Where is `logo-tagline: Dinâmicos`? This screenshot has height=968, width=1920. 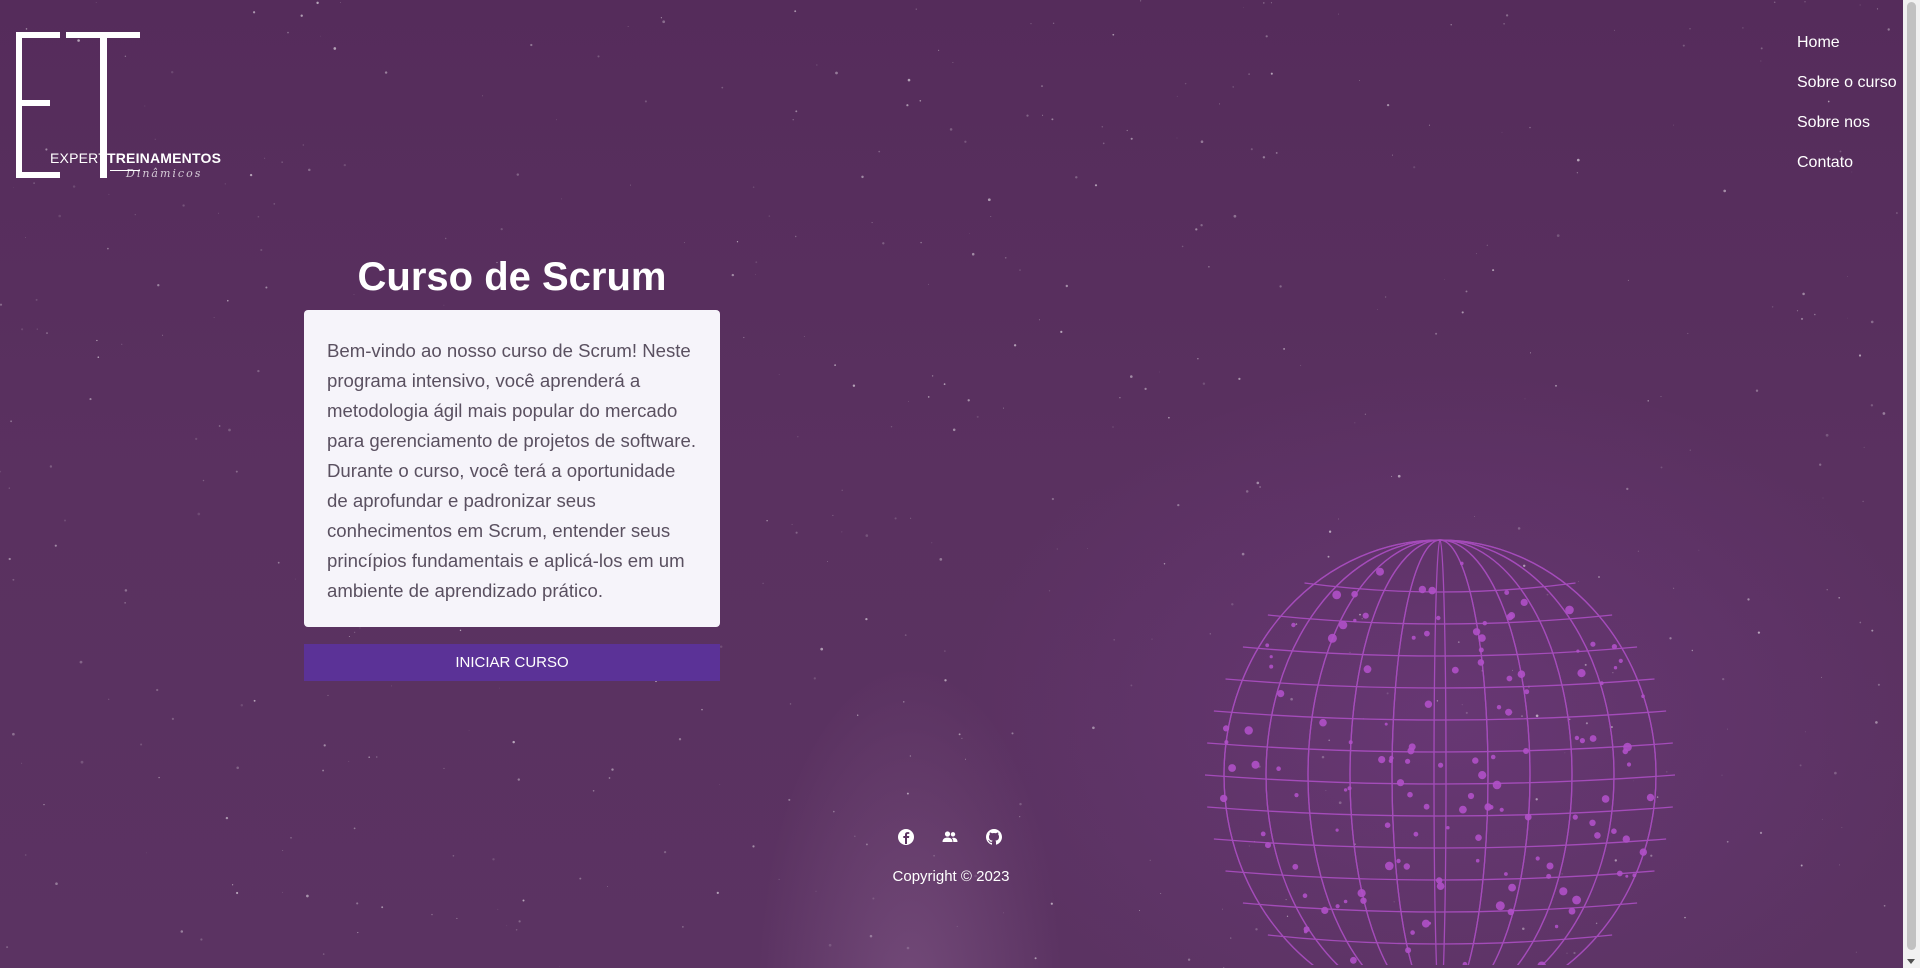
logo-tagline: Dinâmicos is located at coordinates (164, 173).